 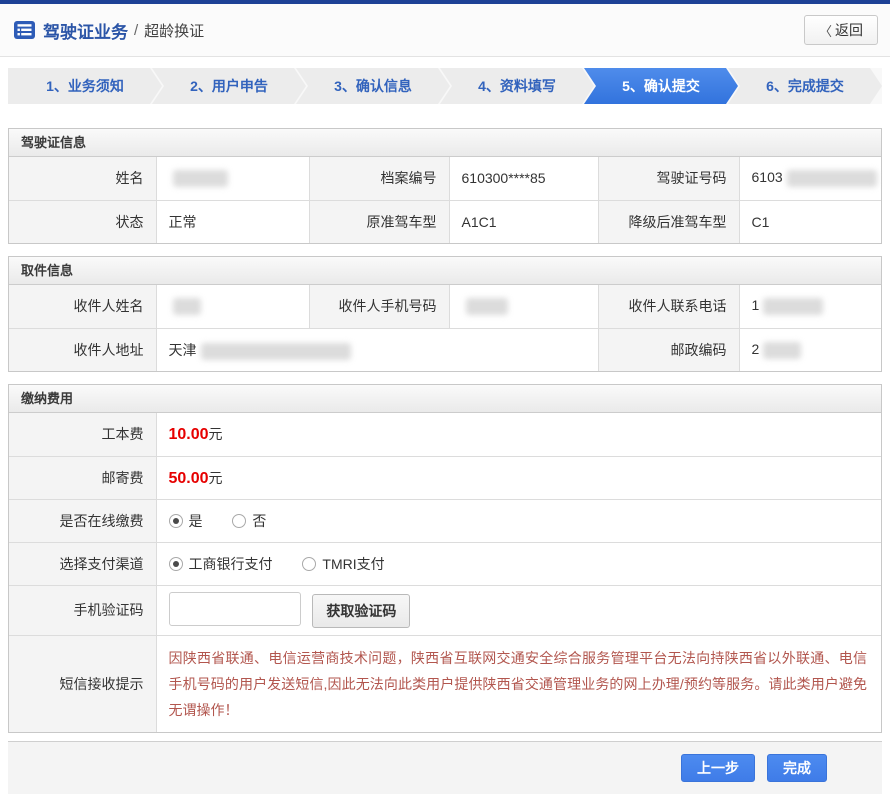 I want to click on radio-pay-online-yes: 是, so click(x=185, y=521).